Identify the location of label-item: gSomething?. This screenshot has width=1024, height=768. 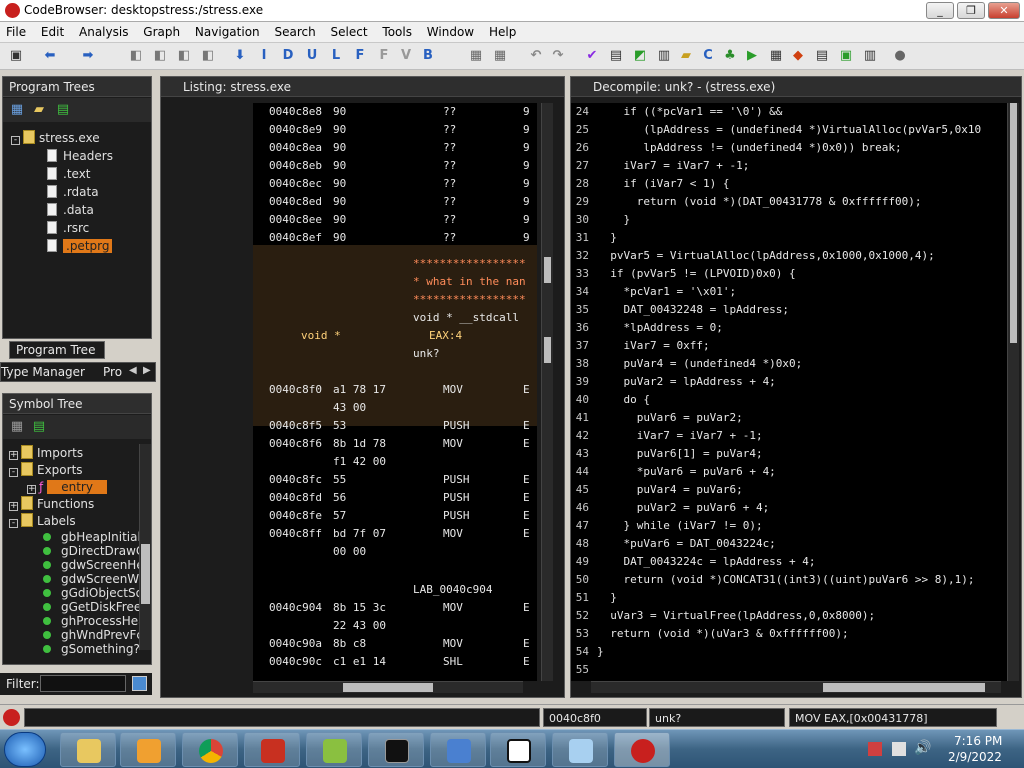
(91, 649).